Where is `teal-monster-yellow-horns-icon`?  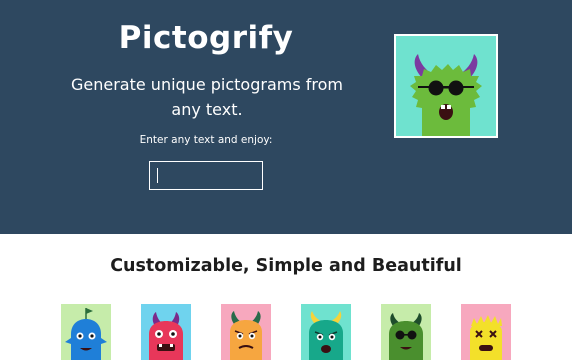 teal-monster-yellow-horns-icon is located at coordinates (326, 332).